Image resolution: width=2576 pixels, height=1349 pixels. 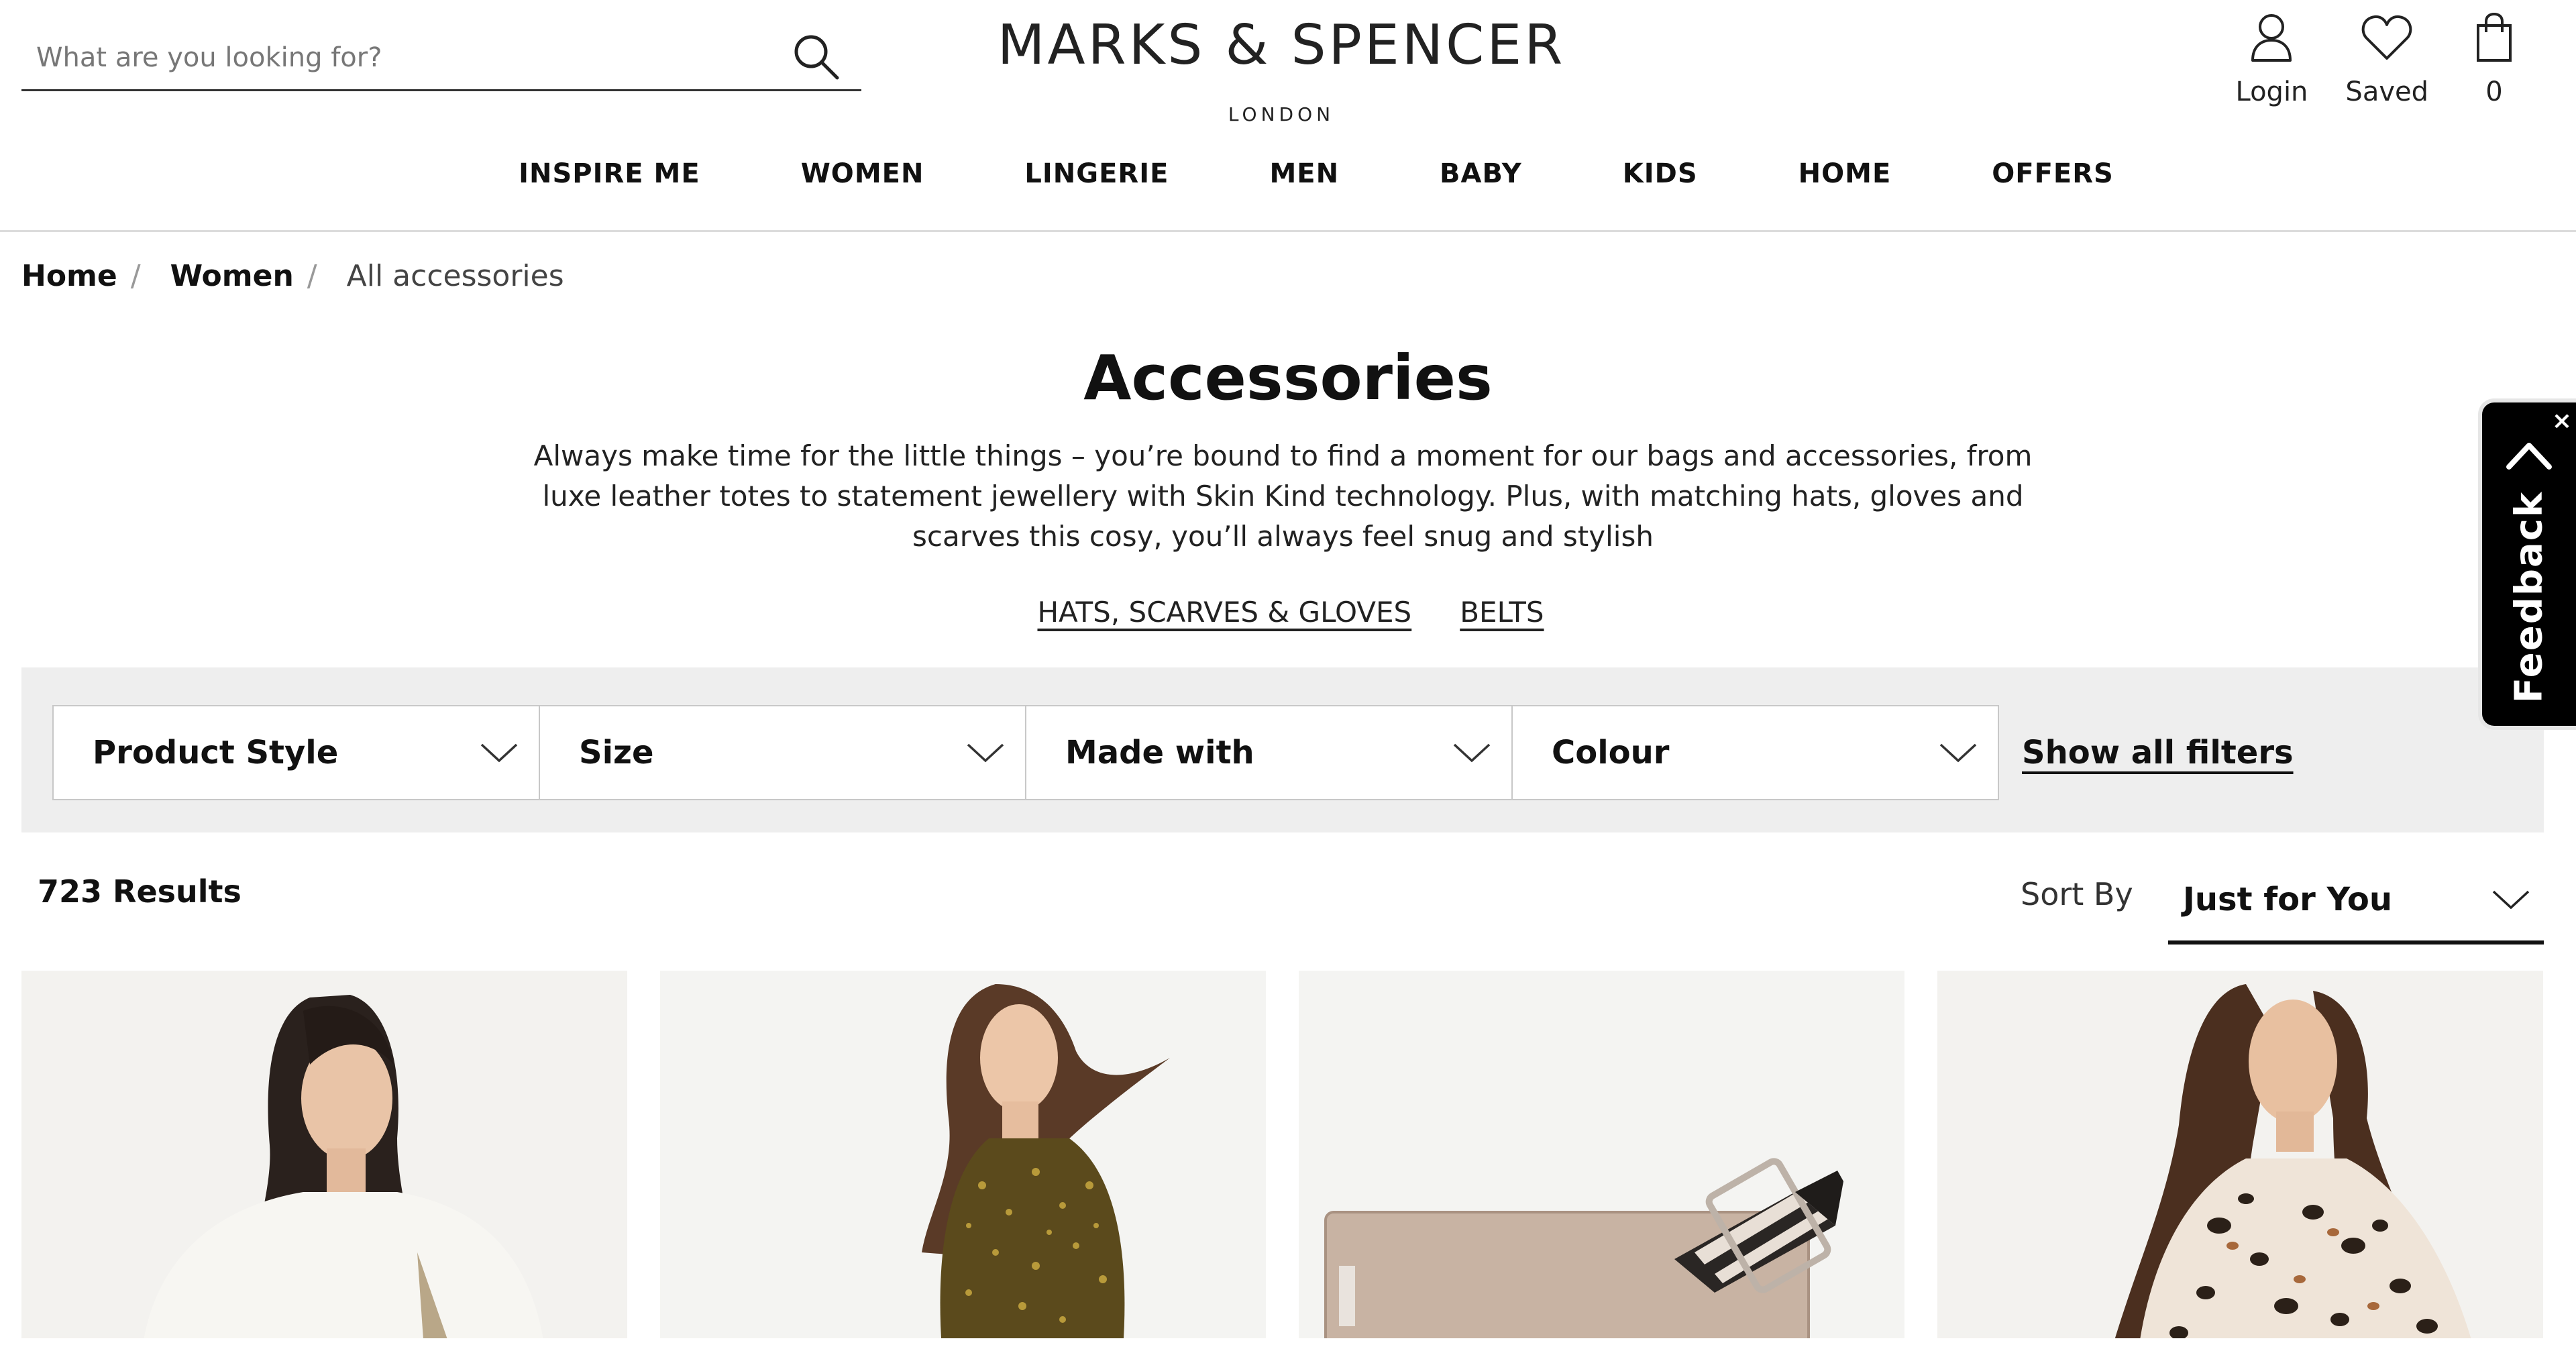 I want to click on page-title: Accessories, so click(x=1288, y=378).